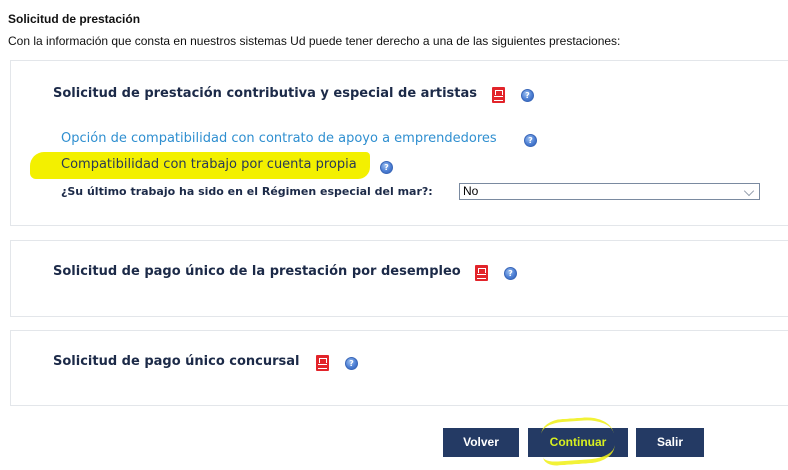 The image size is (788, 470). Describe the element at coordinates (74, 19) in the screenshot. I see `page-title: Solicitud de prestación` at that location.